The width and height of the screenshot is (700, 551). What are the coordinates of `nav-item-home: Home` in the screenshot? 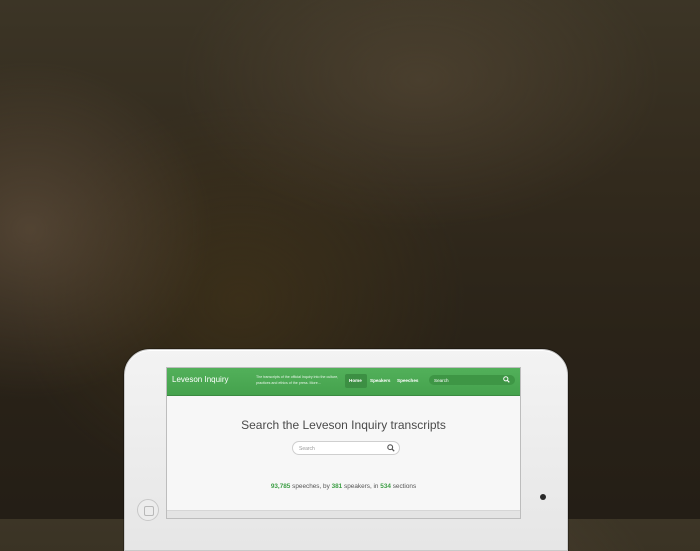 It's located at (356, 381).